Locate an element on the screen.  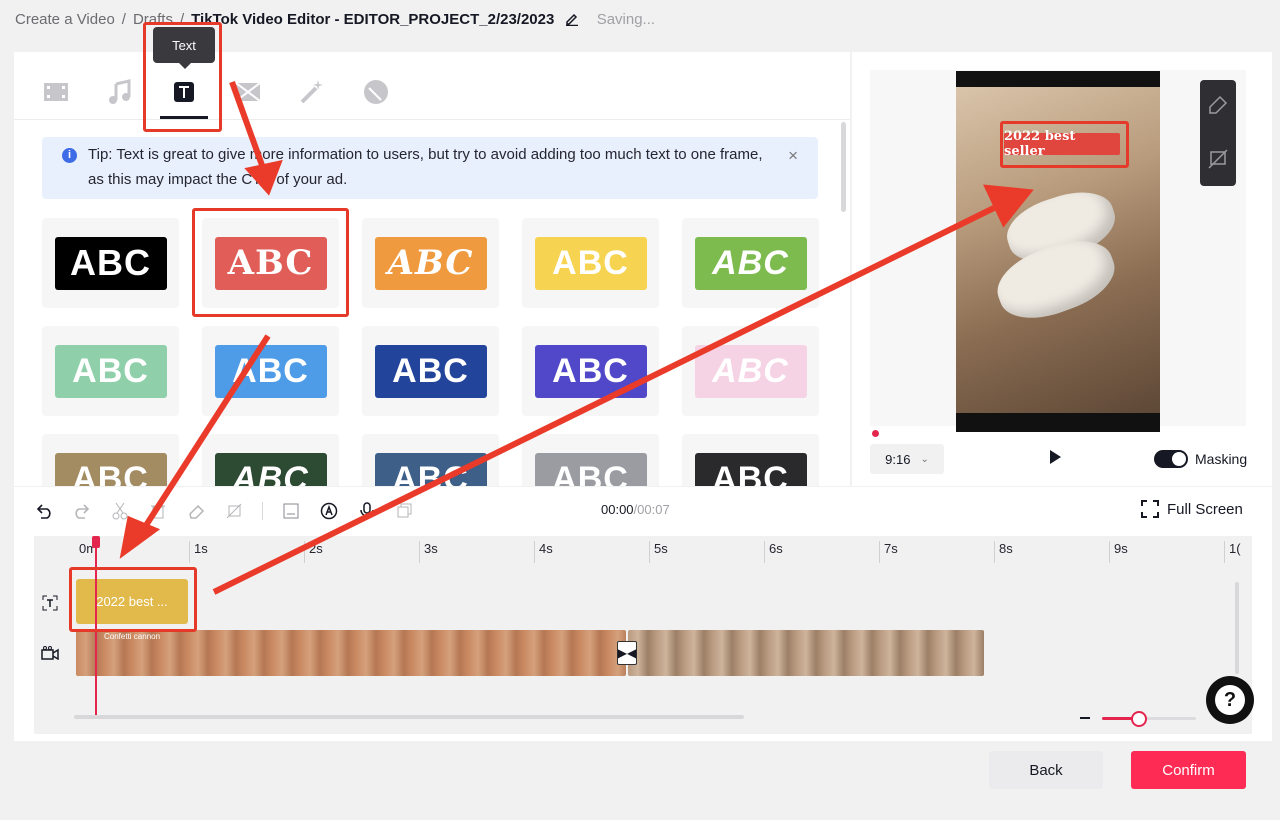
undo-icon is located at coordinates (44, 511).